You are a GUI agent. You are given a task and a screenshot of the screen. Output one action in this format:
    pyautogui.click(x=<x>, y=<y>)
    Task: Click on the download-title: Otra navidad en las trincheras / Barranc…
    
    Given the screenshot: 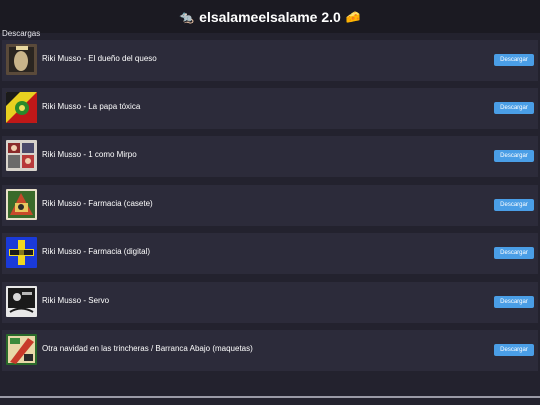 What is the action you would take?
    pyautogui.click(x=147, y=348)
    